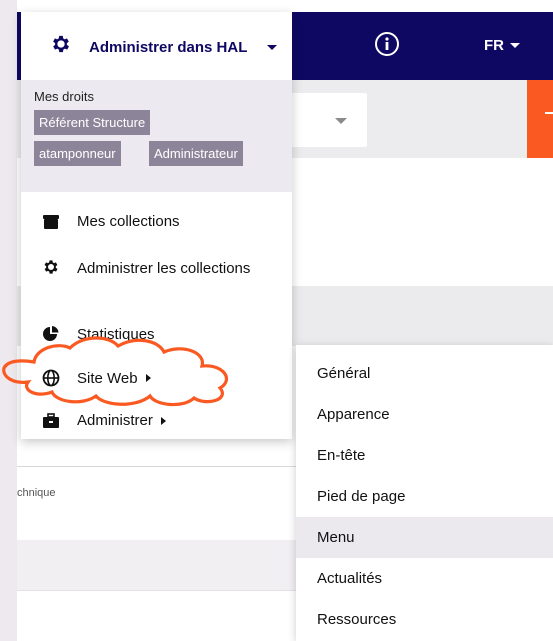 The image size is (553, 641). What do you see at coordinates (540, 119) in the screenshot?
I see `orange-action-button` at bounding box center [540, 119].